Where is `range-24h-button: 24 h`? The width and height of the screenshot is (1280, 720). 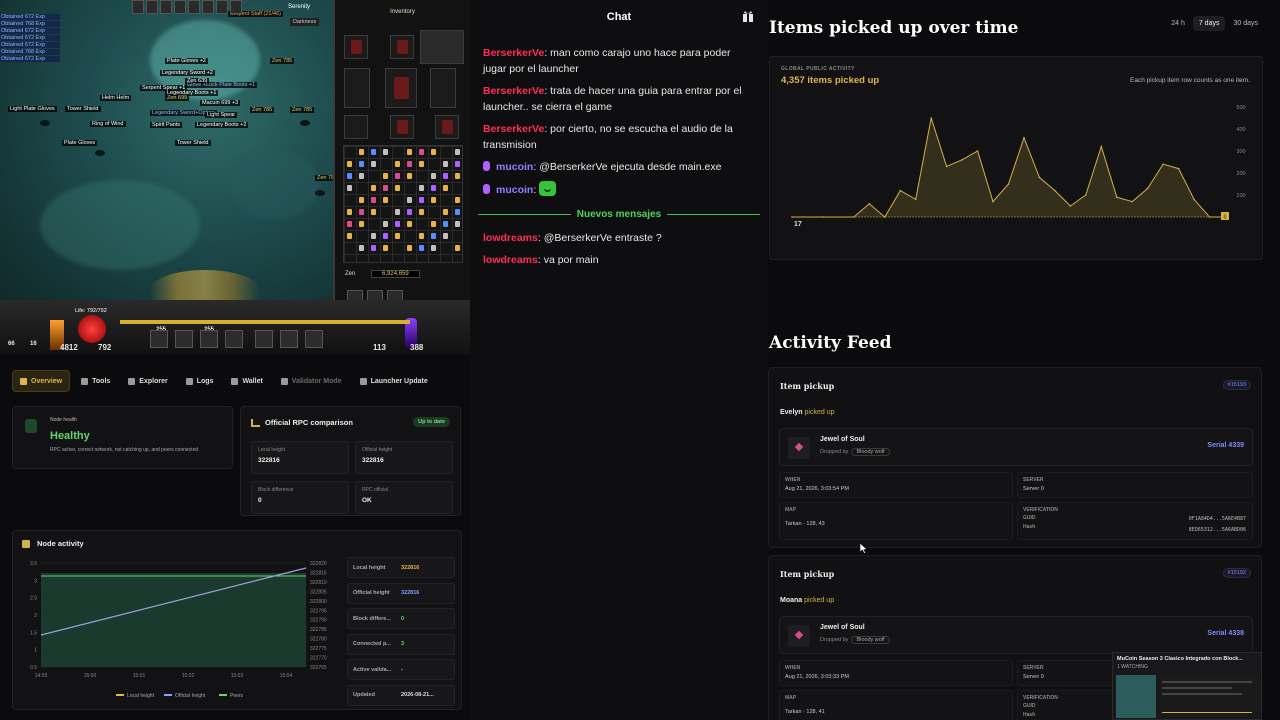
range-24h-button: 24 h is located at coordinates (1178, 23).